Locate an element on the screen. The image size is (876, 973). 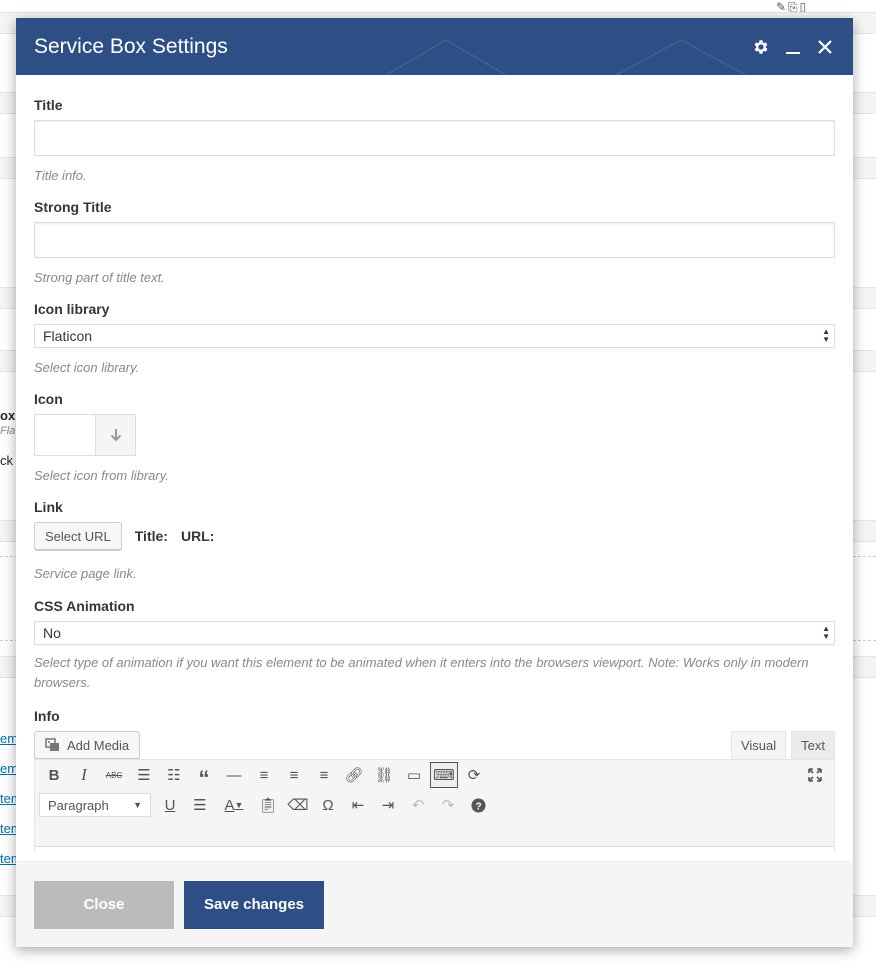
modal-footer: Close Save changes is located at coordinates (434, 904).